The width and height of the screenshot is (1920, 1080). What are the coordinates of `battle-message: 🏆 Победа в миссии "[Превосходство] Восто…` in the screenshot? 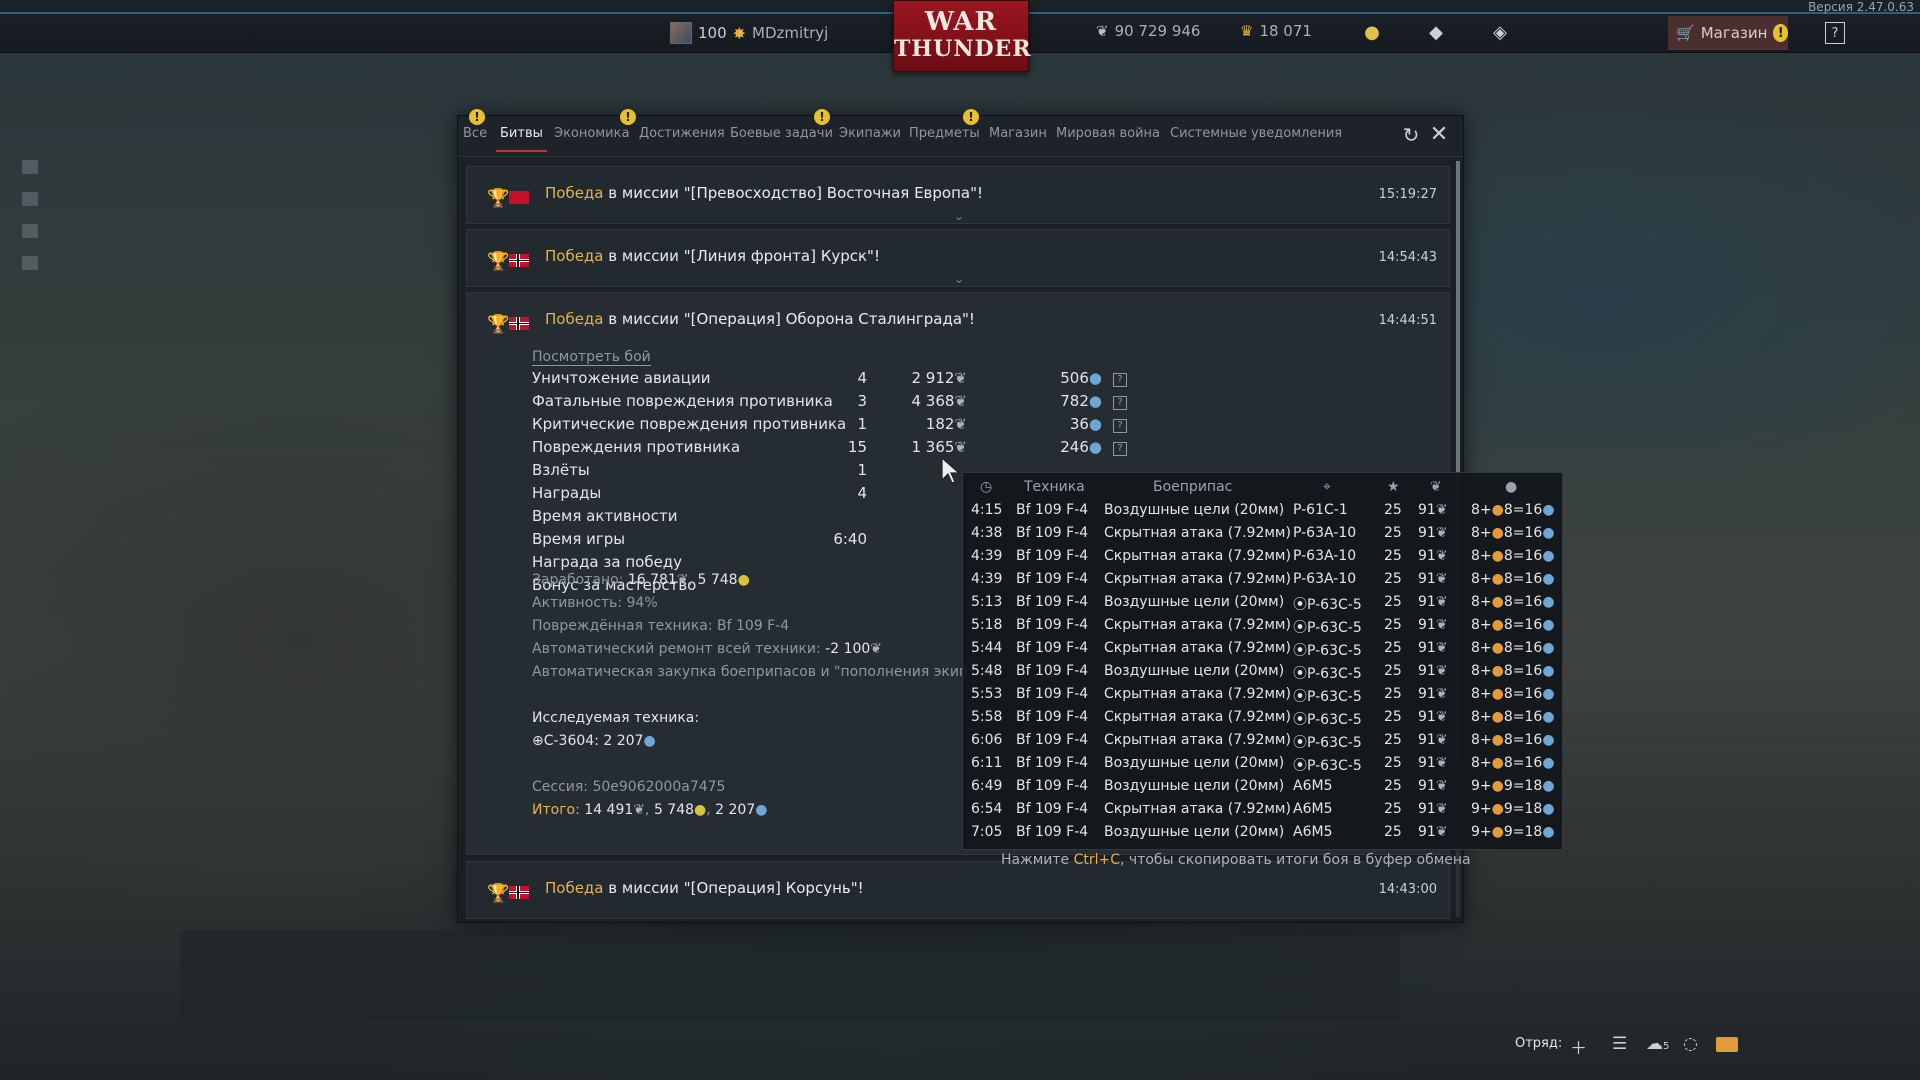 It's located at (958, 195).